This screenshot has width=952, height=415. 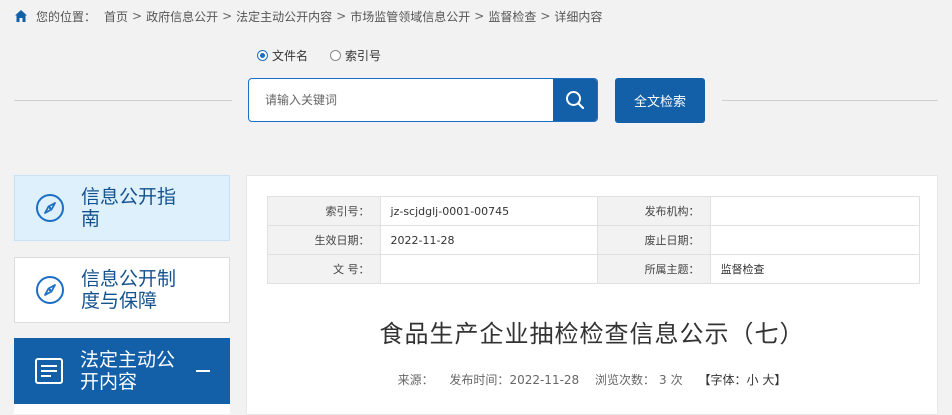 I want to click on search-button, so click(x=575, y=100).